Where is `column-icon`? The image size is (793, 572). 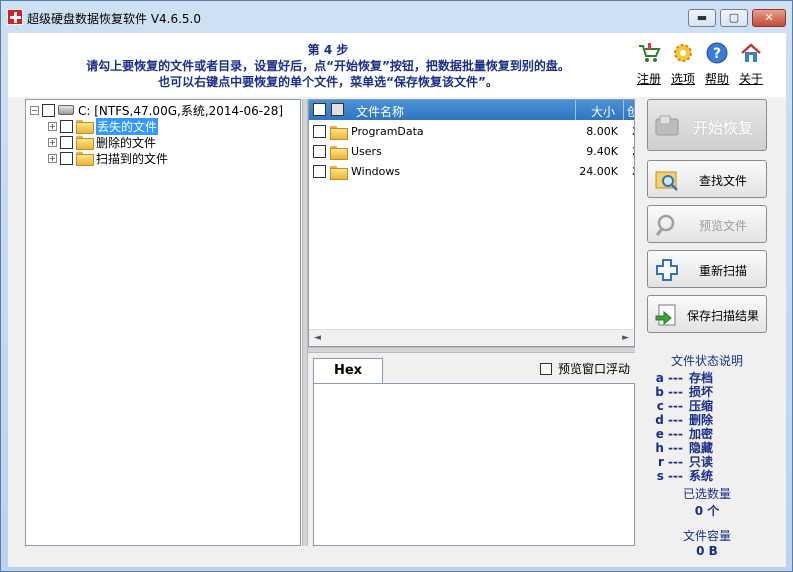
column-icon is located at coordinates (337, 109).